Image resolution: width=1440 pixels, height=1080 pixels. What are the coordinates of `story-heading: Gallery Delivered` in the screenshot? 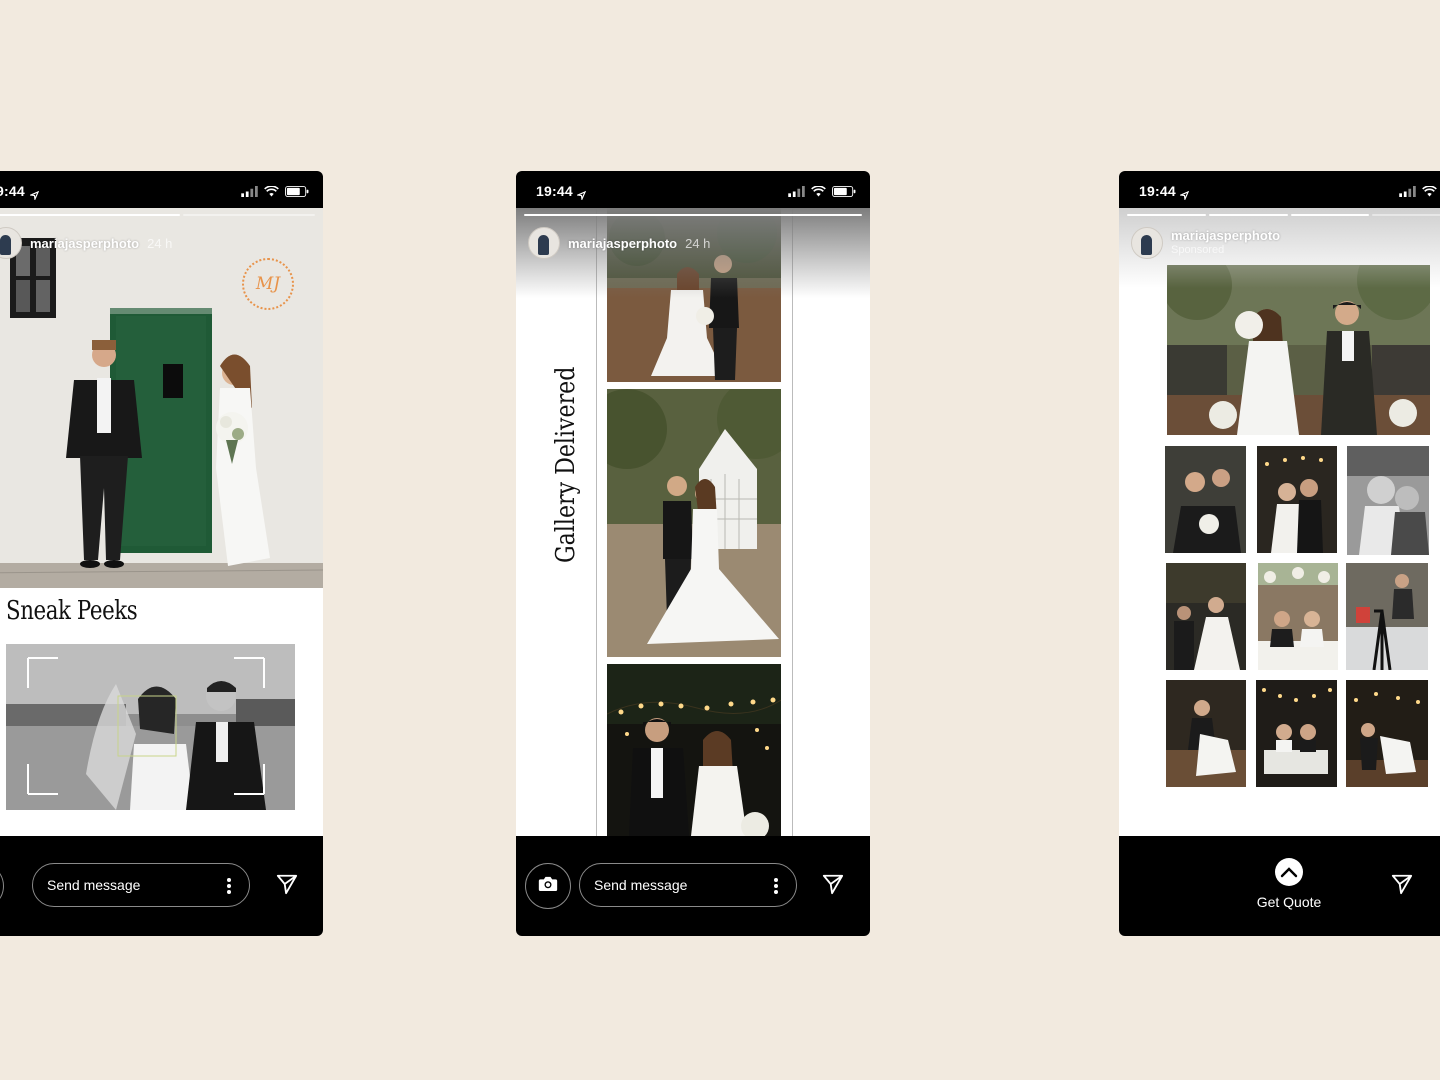 It's located at (566, 464).